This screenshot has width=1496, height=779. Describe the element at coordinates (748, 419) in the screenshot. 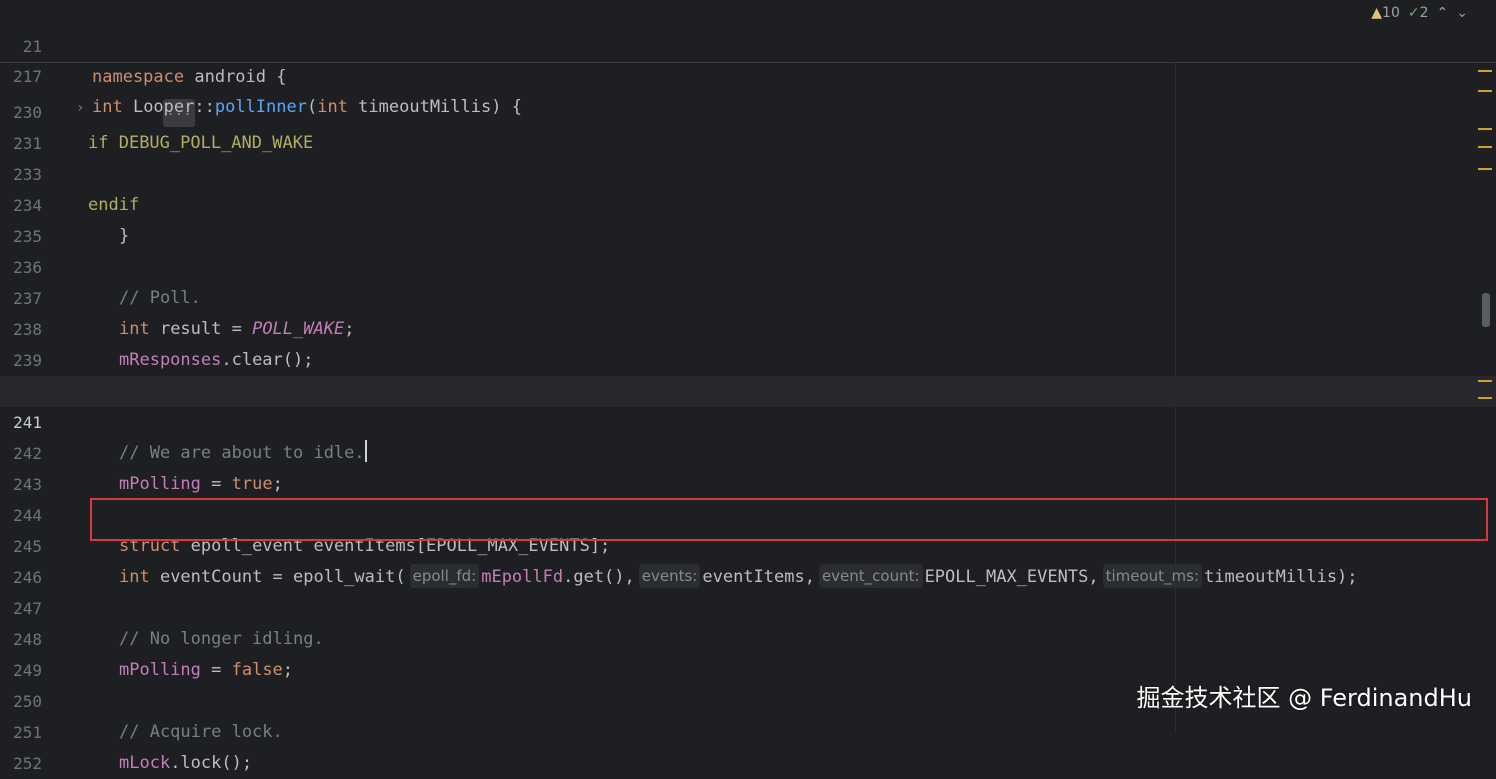

I see `code-line-241-current: 241 // We are about to idle.` at that location.